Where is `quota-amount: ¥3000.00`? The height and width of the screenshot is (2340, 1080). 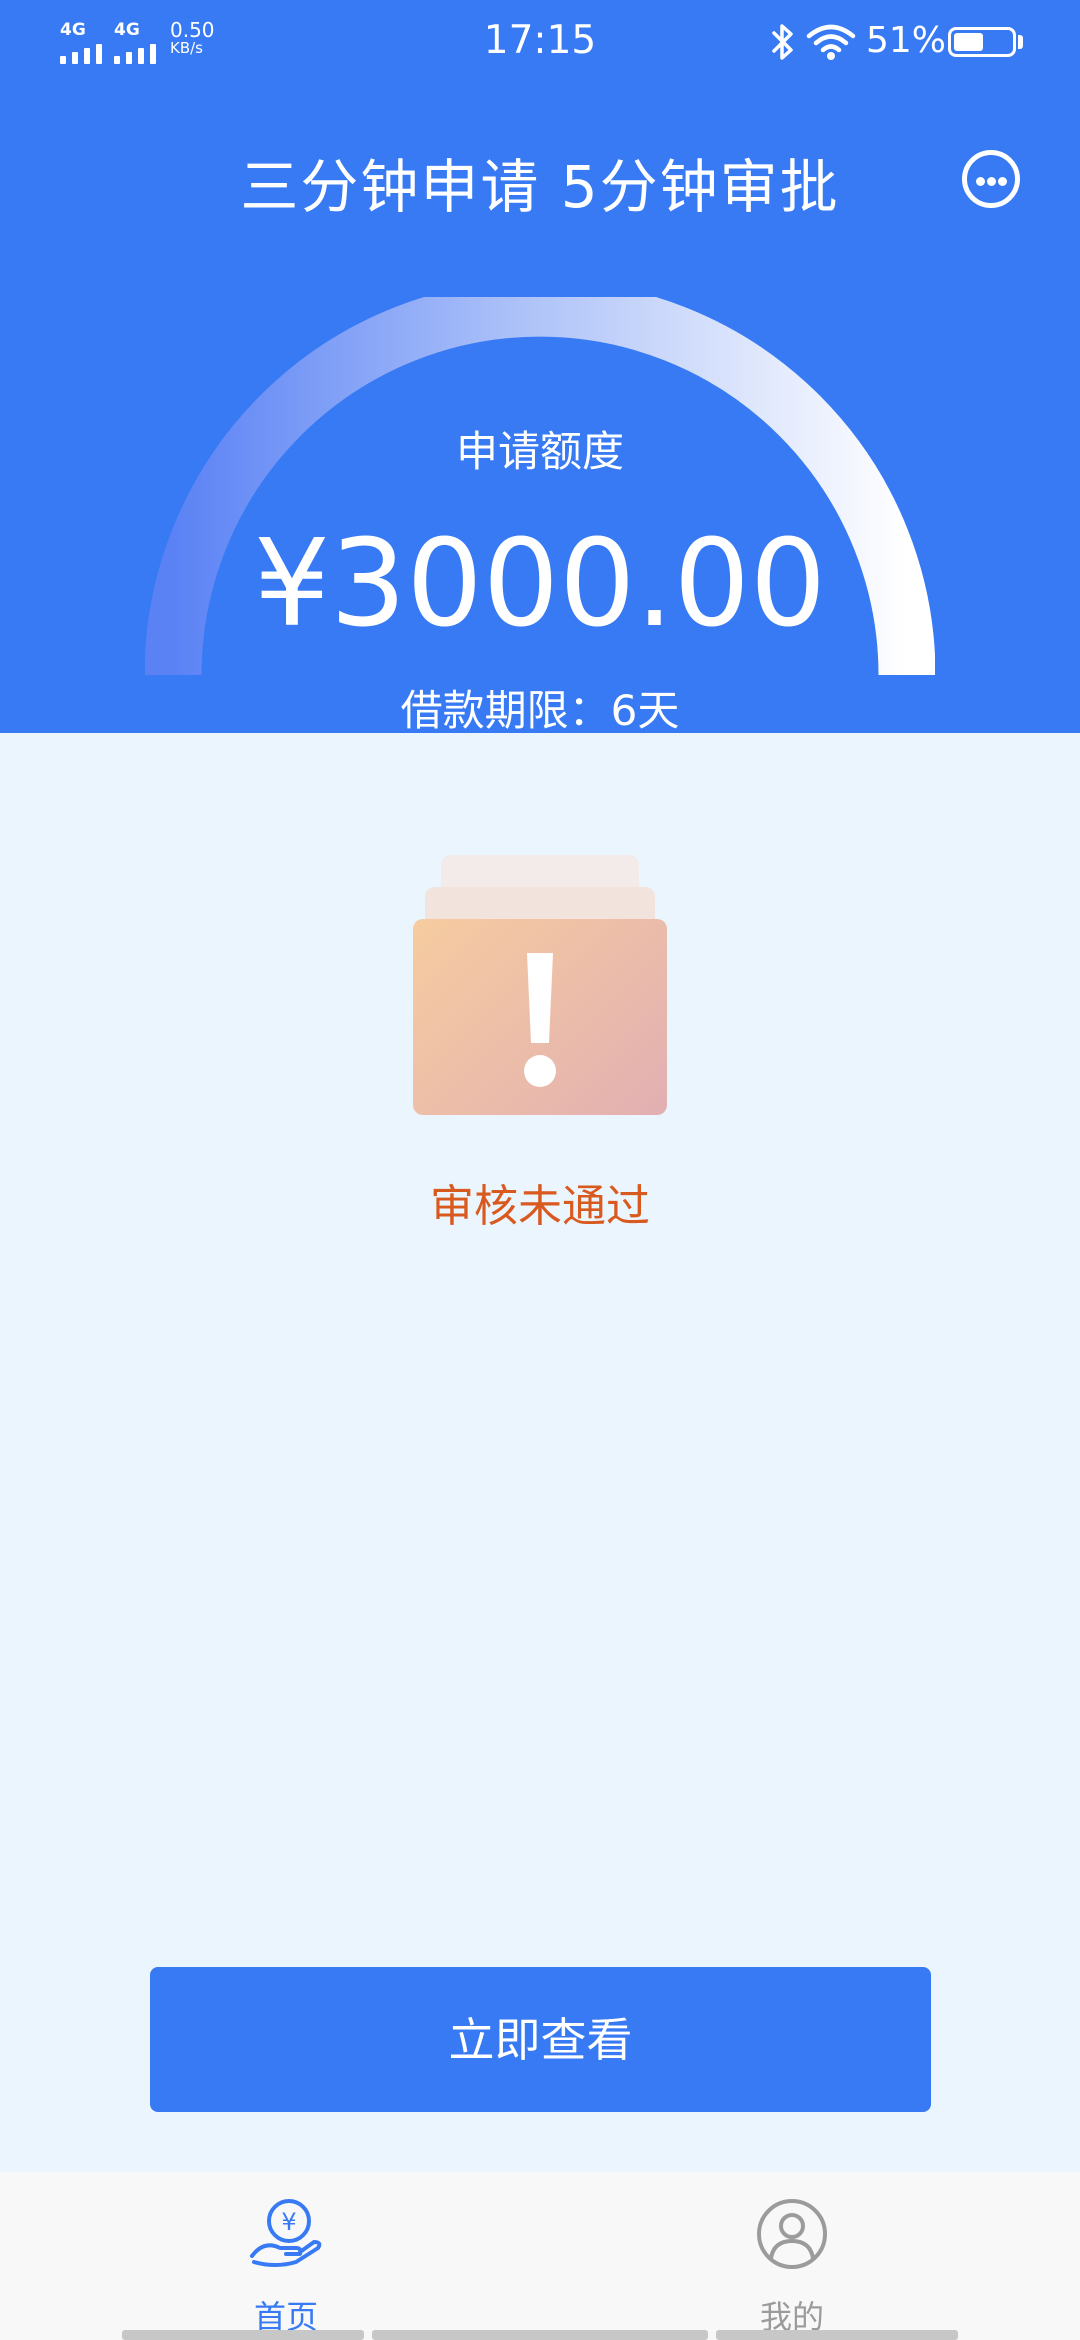 quota-amount: ¥3000.00 is located at coordinates (540, 584).